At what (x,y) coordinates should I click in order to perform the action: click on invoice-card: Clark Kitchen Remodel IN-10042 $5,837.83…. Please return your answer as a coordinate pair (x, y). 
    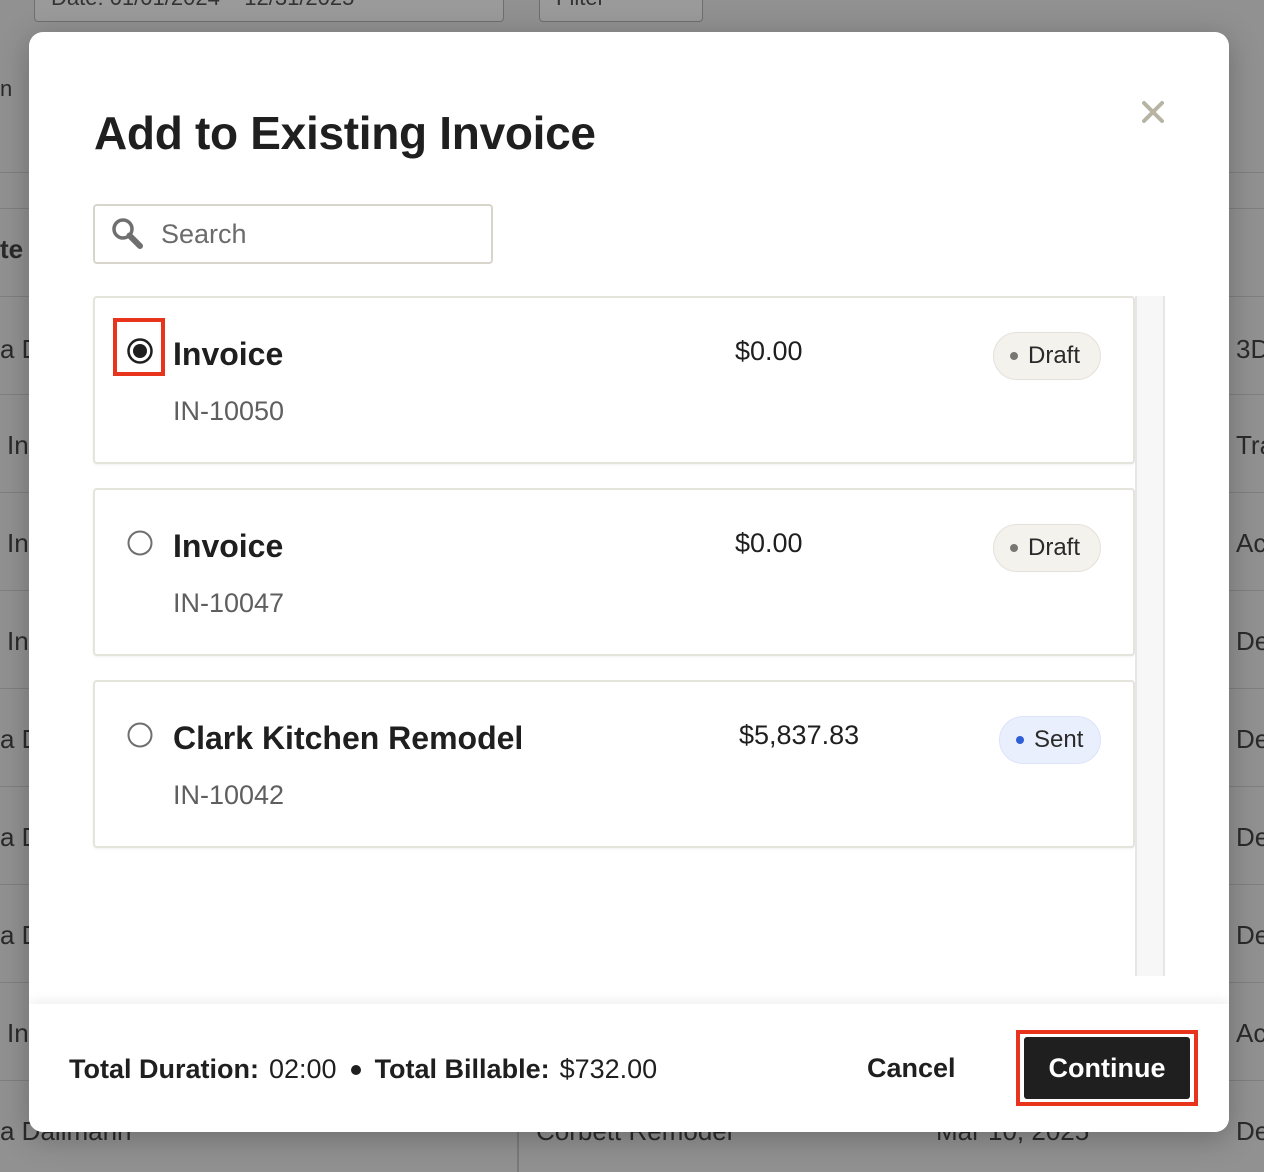
    Looking at the image, I should click on (614, 764).